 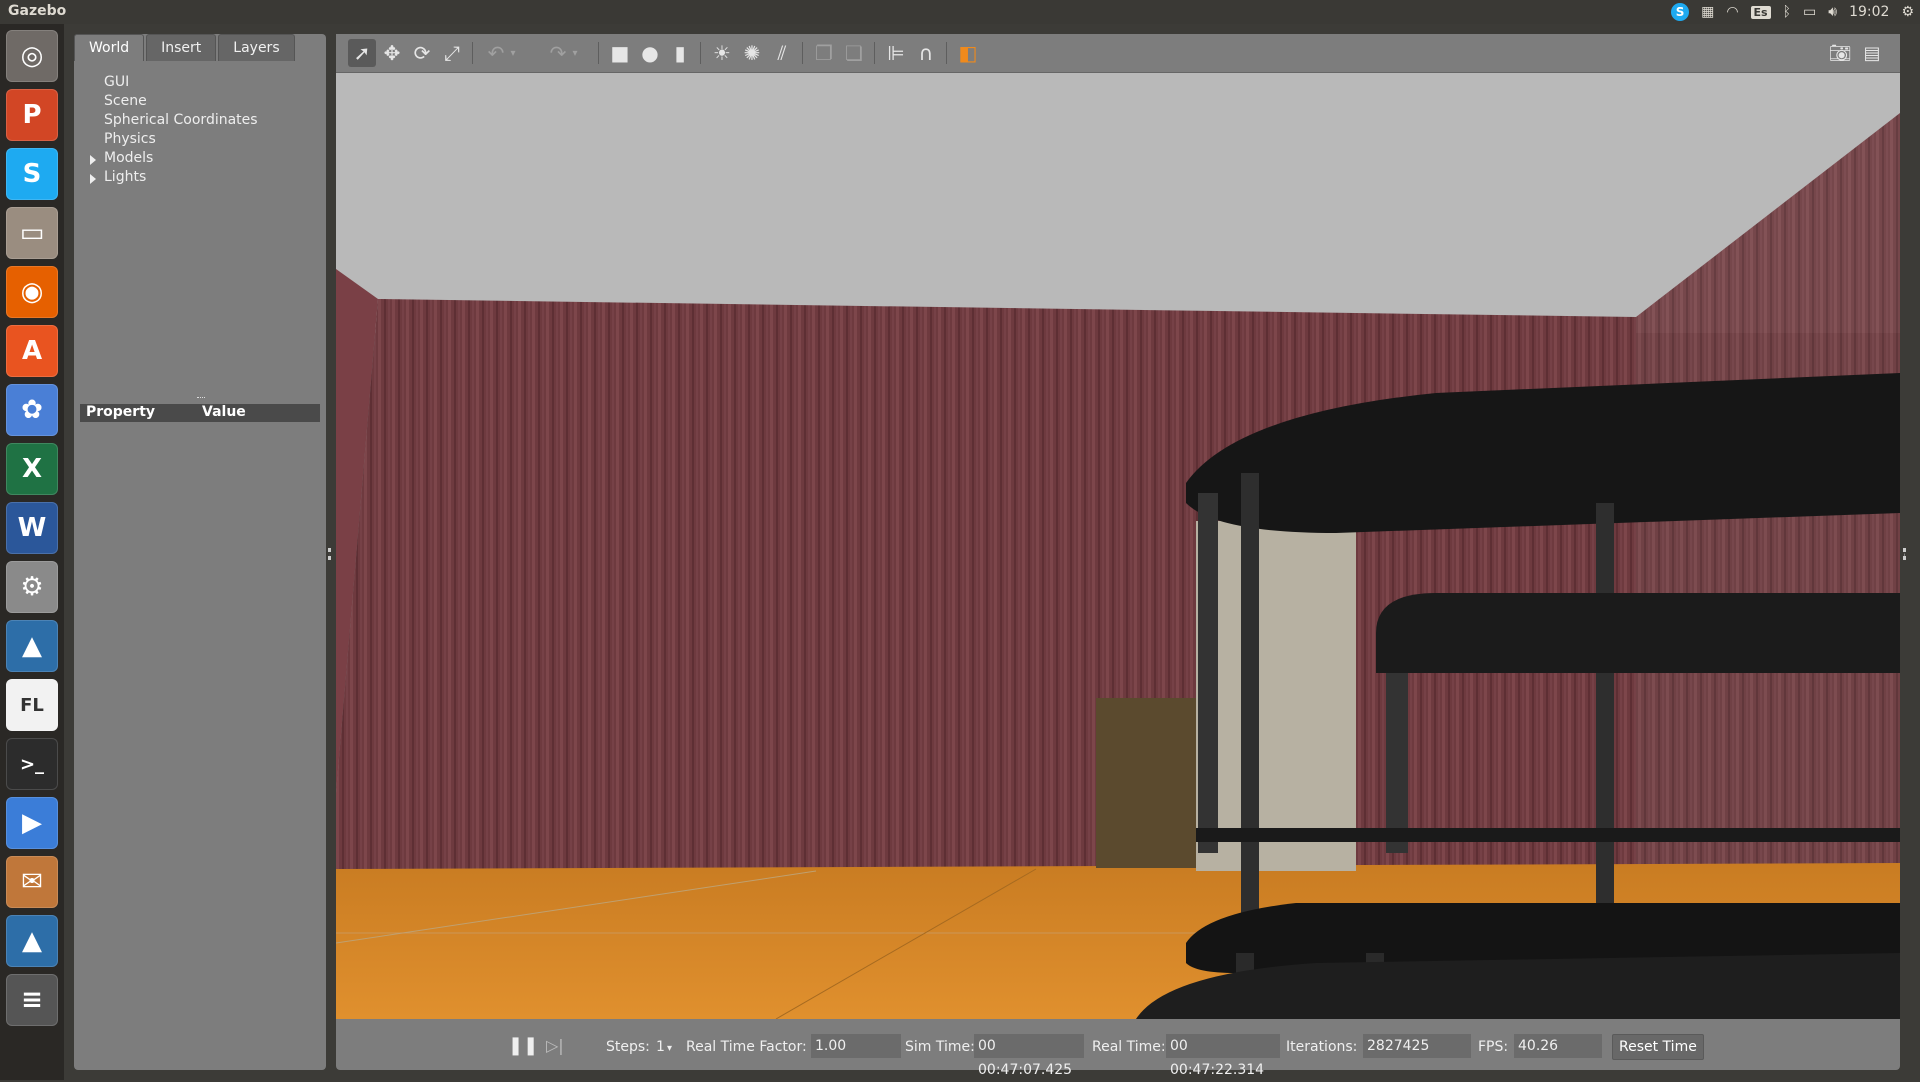 I want to click on left-panel-tabs: World Insert Layers, so click(x=185, y=48).